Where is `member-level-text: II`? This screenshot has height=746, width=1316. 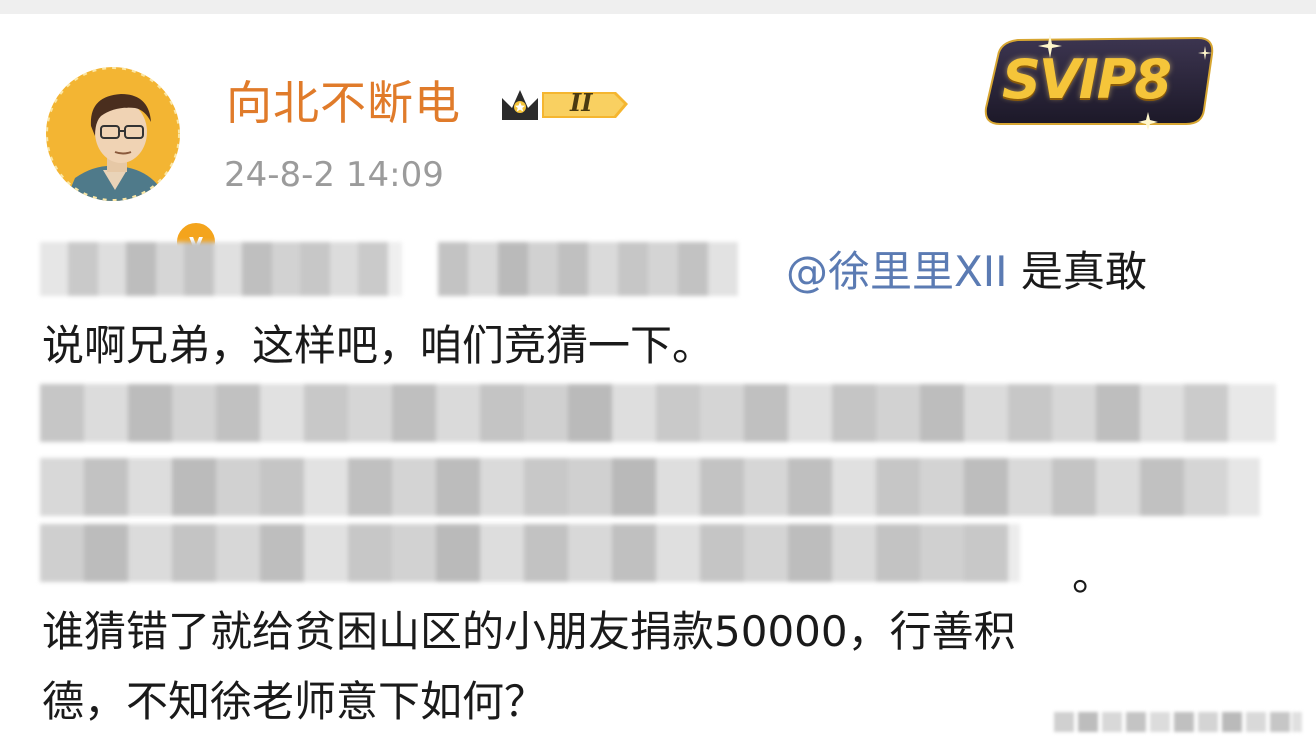 member-level-text: II is located at coordinates (581, 102).